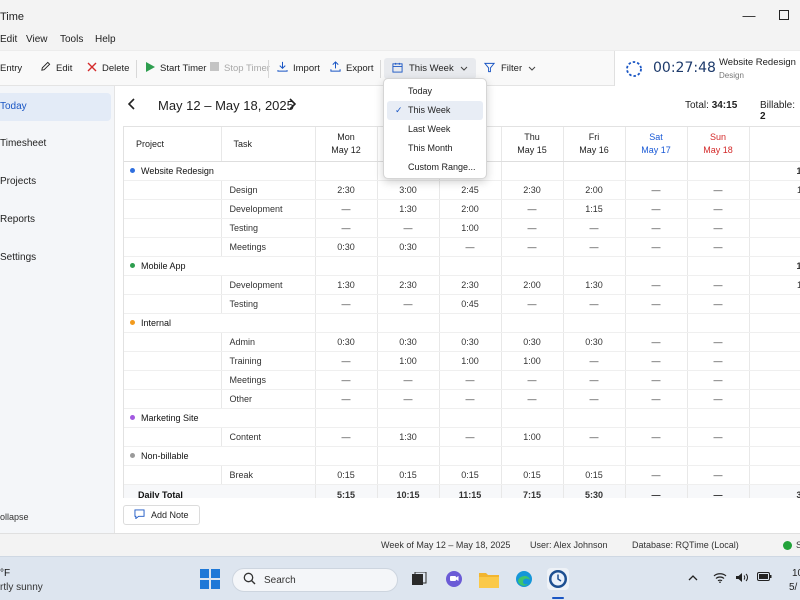 The height and width of the screenshot is (600, 800). What do you see at coordinates (315, 580) in the screenshot?
I see `taskbar-search: Search` at bounding box center [315, 580].